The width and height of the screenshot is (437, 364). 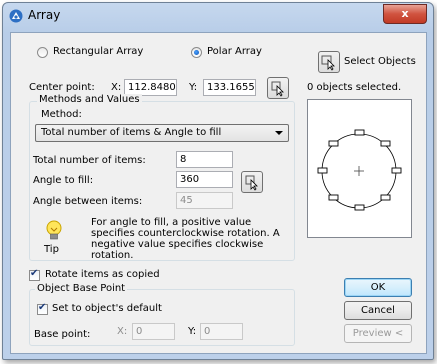 I want to click on lightbulb-tip-icon, so click(x=54, y=230).